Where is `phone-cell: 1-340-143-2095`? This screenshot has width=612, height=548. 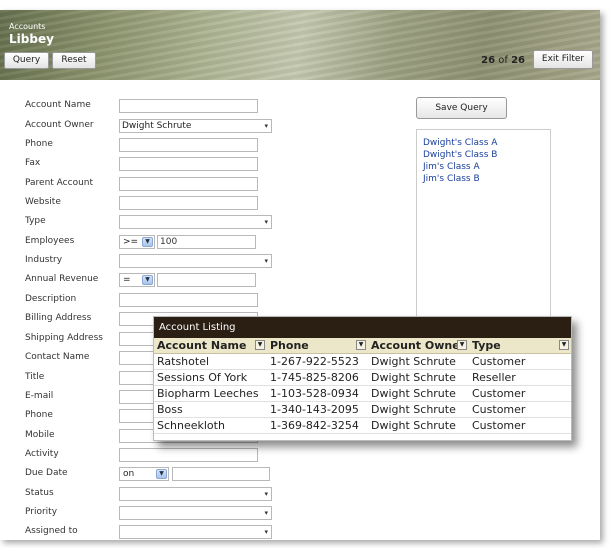
phone-cell: 1-340-143-2095 is located at coordinates (317, 409).